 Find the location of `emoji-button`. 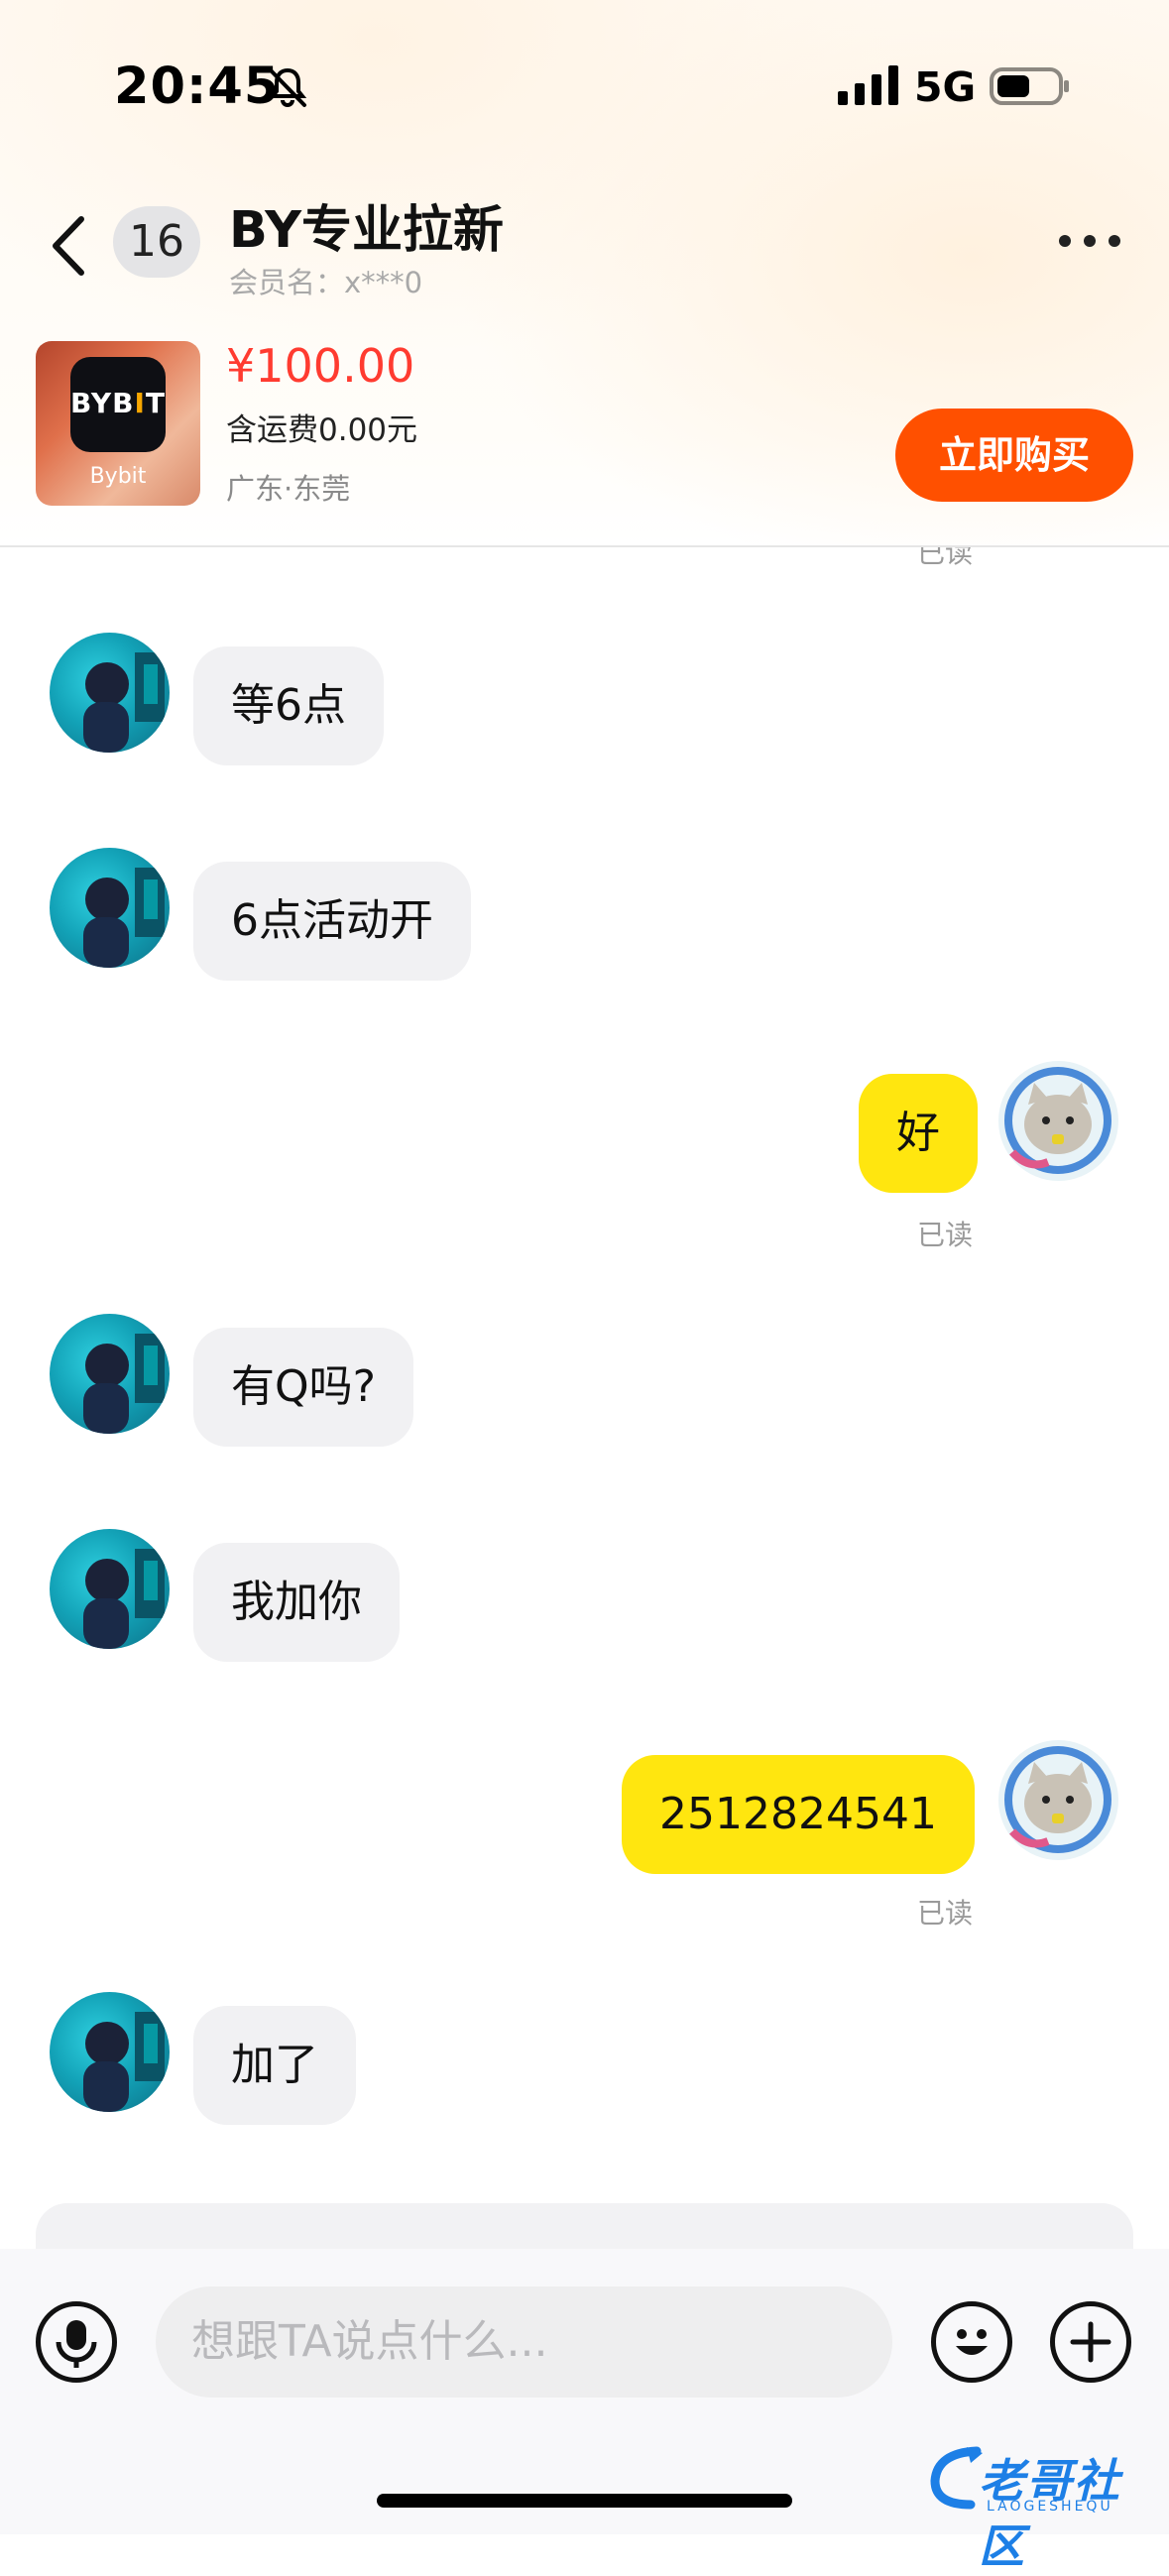

emoji-button is located at coordinates (971, 2342).